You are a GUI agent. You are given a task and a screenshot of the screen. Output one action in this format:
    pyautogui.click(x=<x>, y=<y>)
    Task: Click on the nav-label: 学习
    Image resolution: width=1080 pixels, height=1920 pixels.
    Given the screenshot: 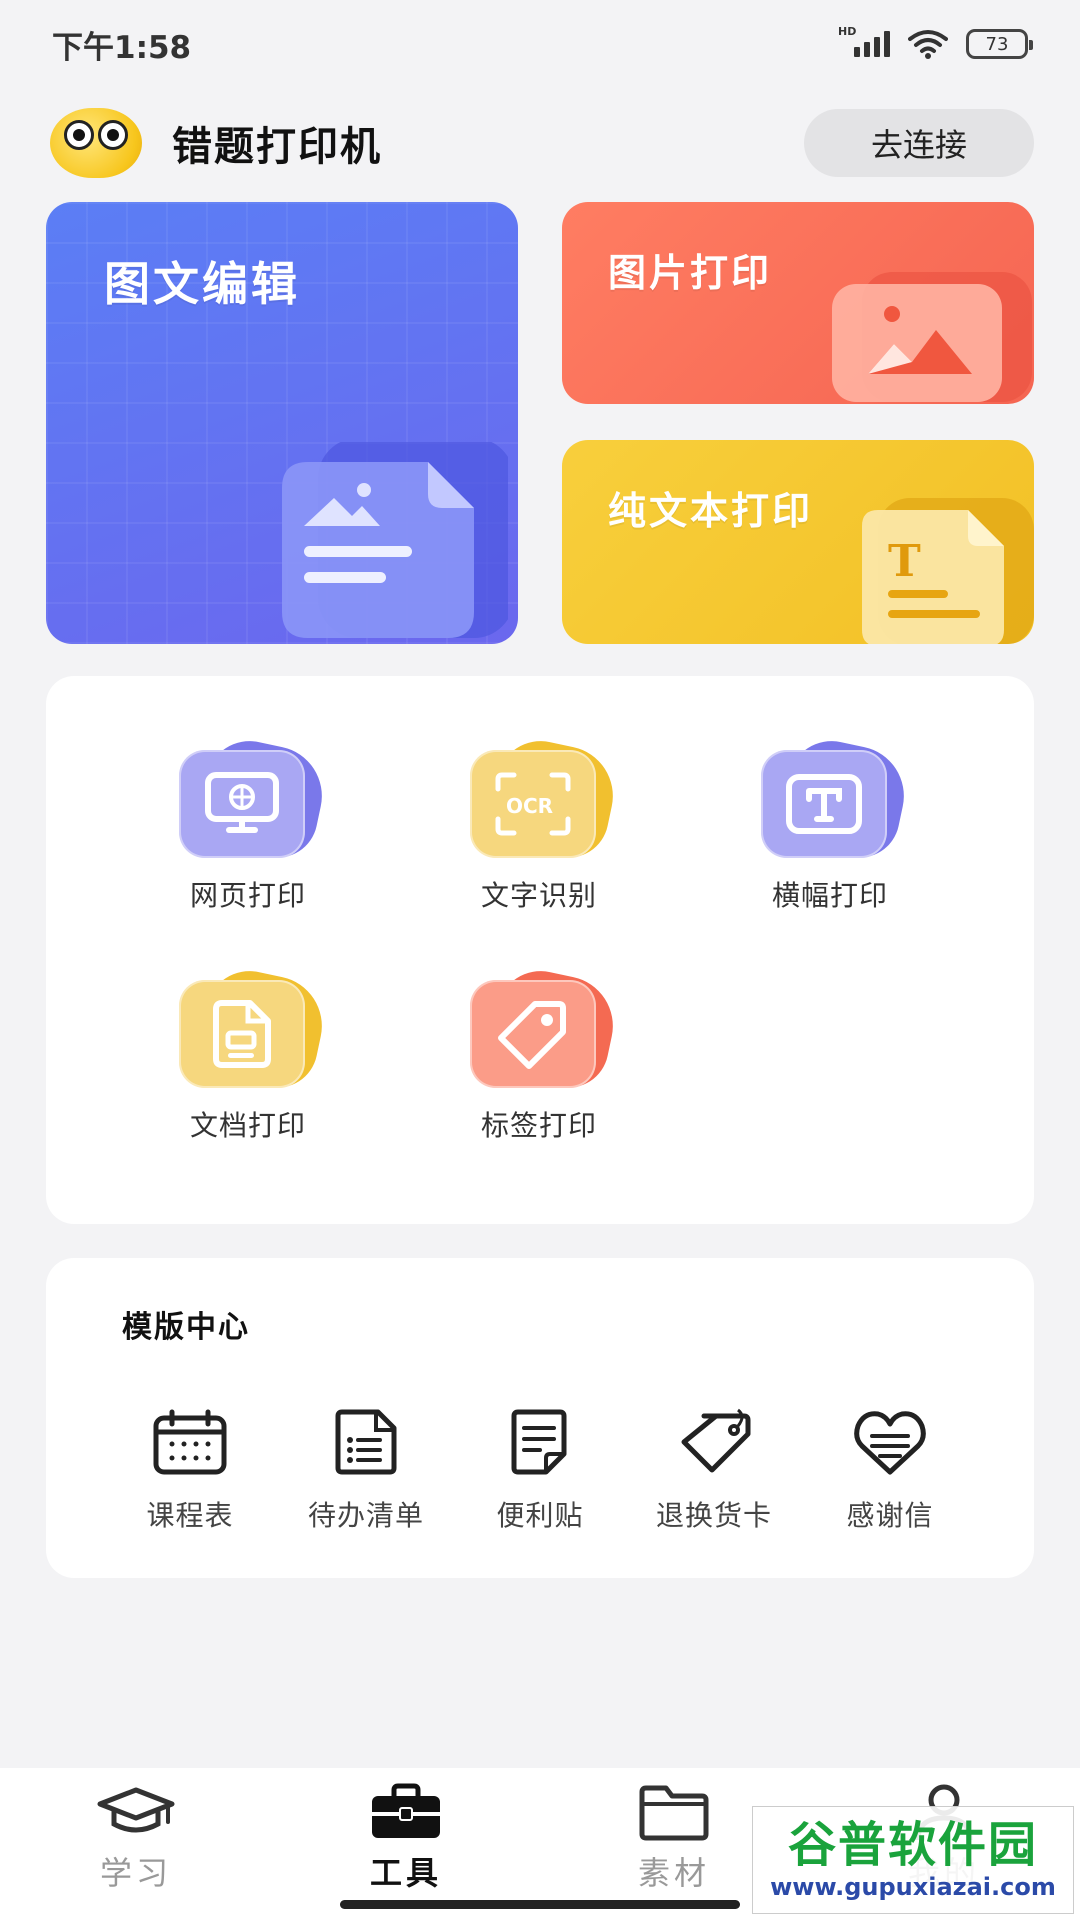 What is the action you would take?
    pyautogui.click(x=135, y=1873)
    